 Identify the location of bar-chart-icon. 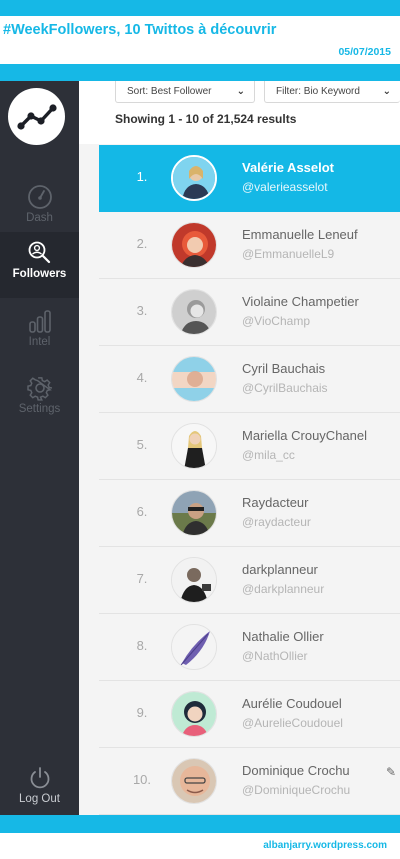
(39, 321).